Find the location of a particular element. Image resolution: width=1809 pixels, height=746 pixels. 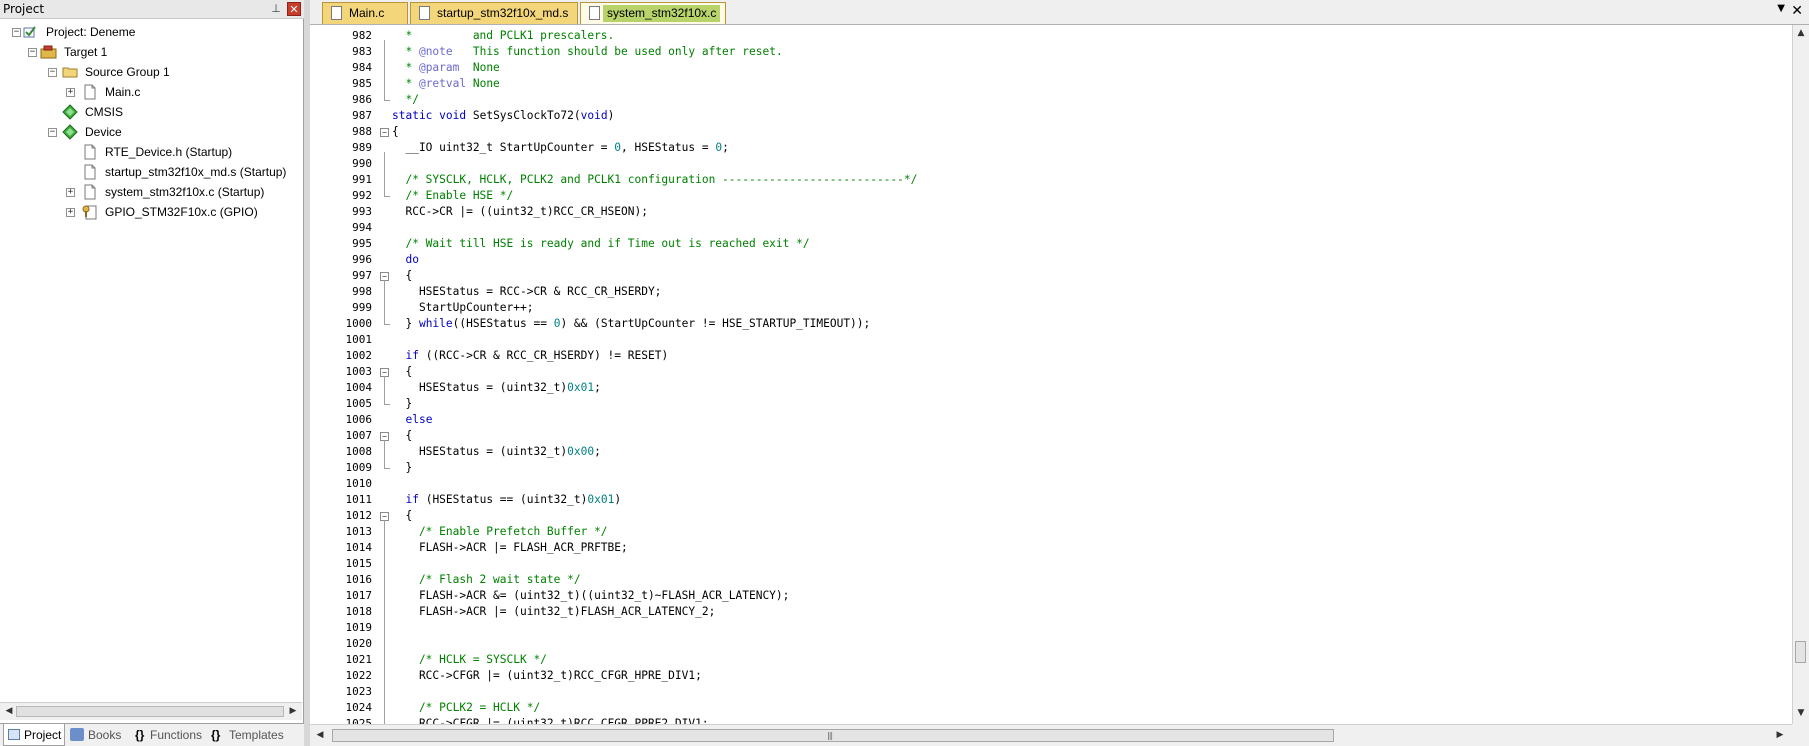

project-horizontal-scrollbar: ◀ ▶ is located at coordinates (151, 711).